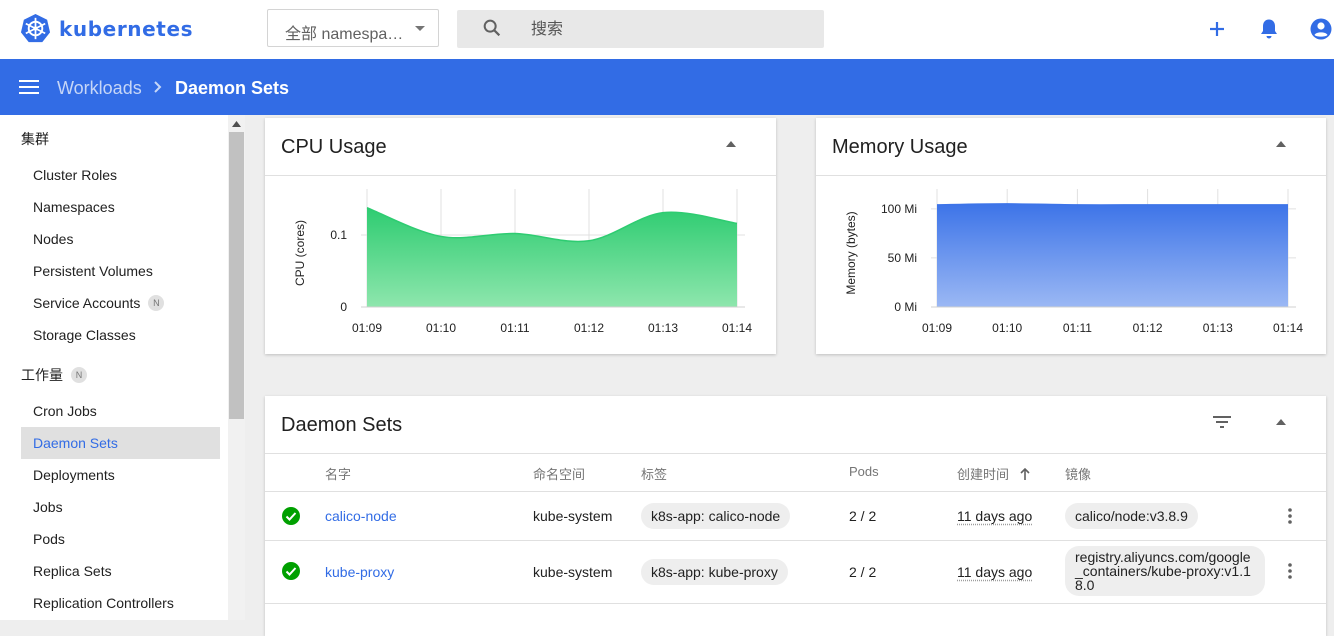 The image size is (1334, 636). Describe the element at coordinates (48, 507) in the screenshot. I see `sidebar-item-label: Jobs` at that location.